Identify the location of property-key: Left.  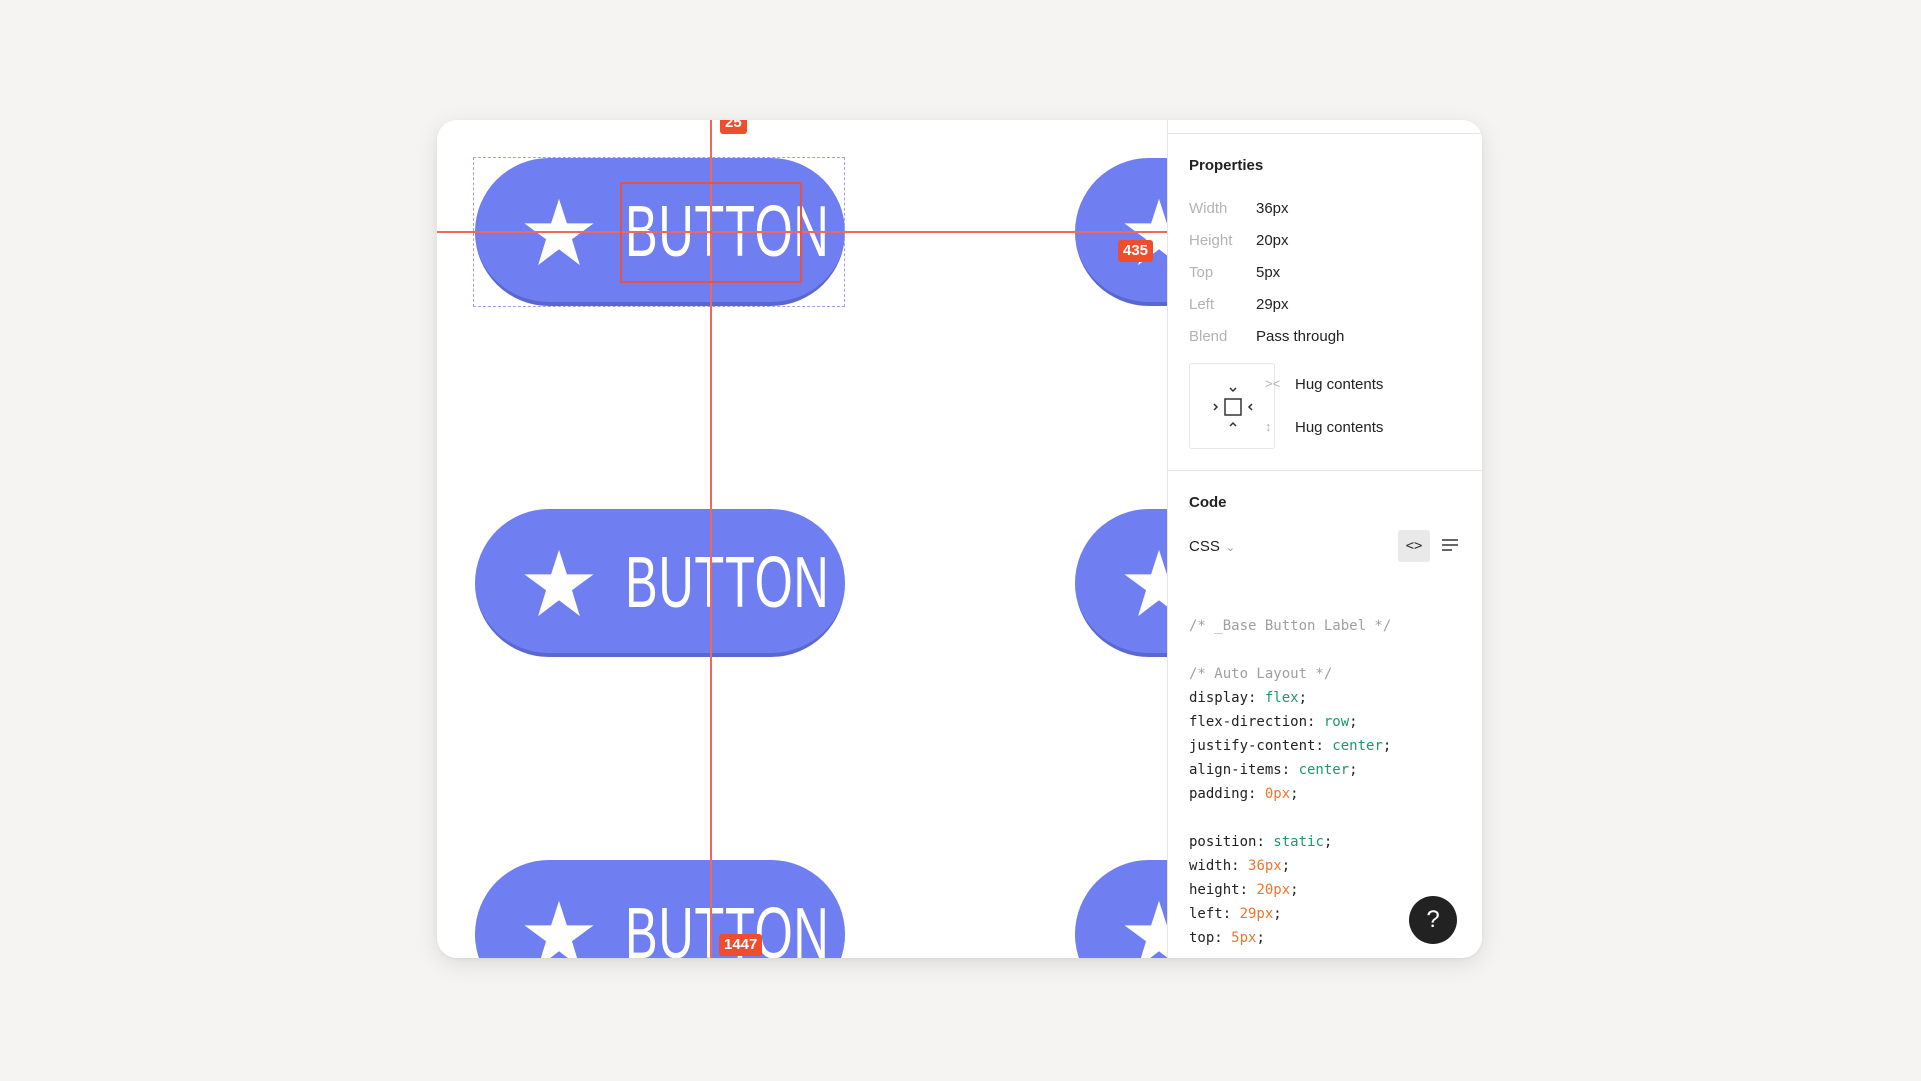
(1202, 304).